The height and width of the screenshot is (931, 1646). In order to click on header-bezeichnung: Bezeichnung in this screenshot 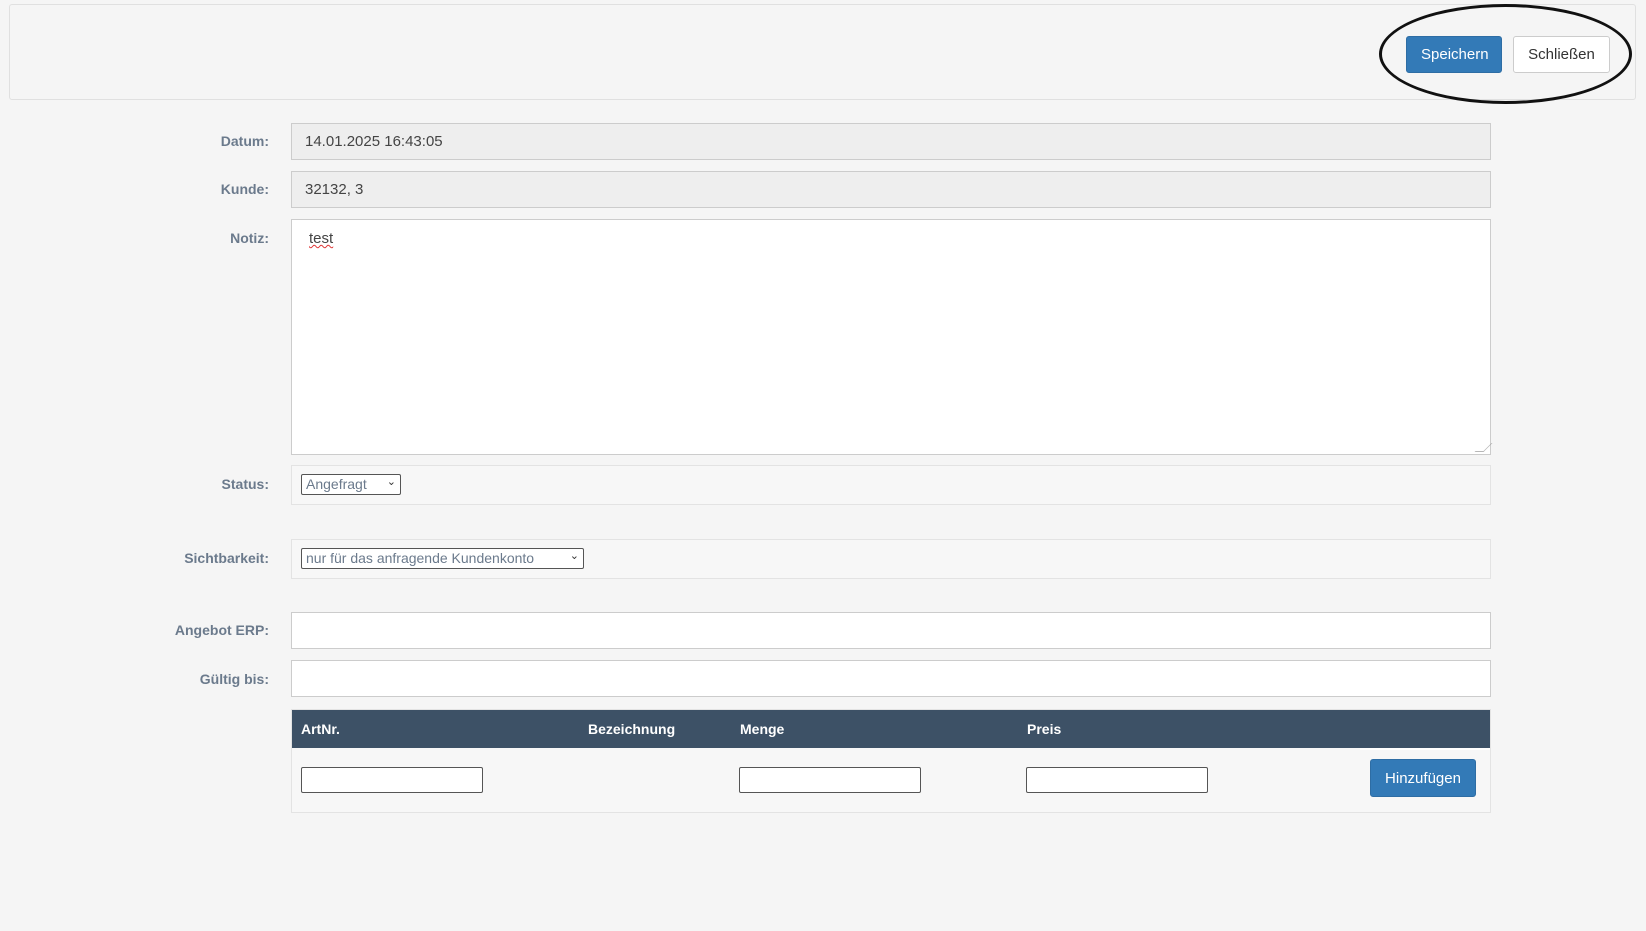, I will do `click(632, 729)`.